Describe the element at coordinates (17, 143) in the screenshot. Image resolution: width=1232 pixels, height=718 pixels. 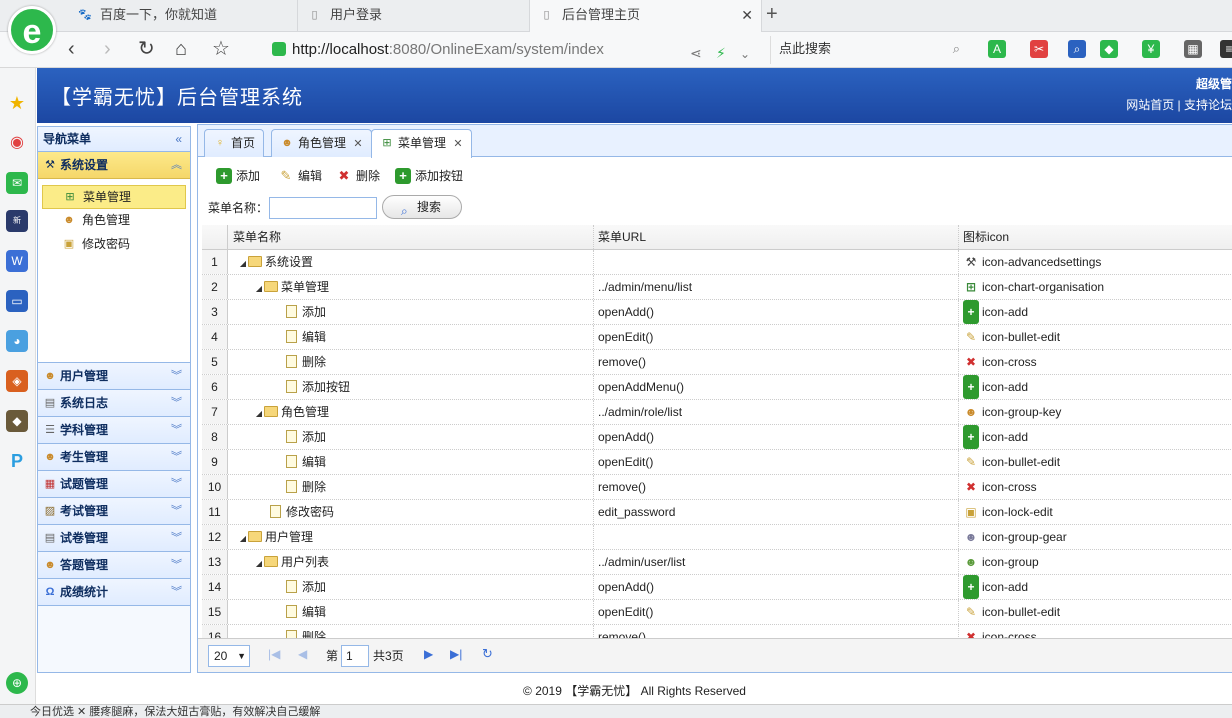
I see `weibo-icon: ◉` at that location.